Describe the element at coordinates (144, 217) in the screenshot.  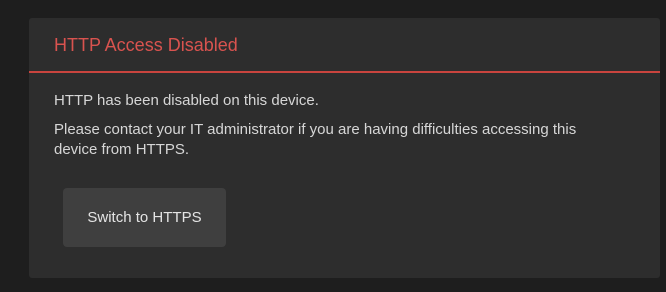
I see `switch-to-https-button: Switch to HTTPS` at that location.